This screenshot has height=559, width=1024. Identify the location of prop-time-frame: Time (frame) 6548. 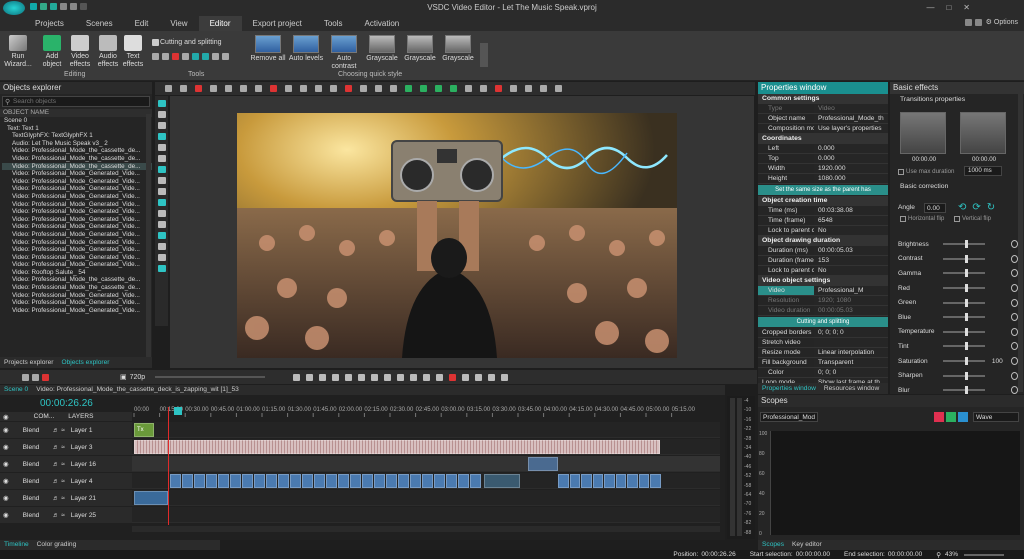
(823, 221).